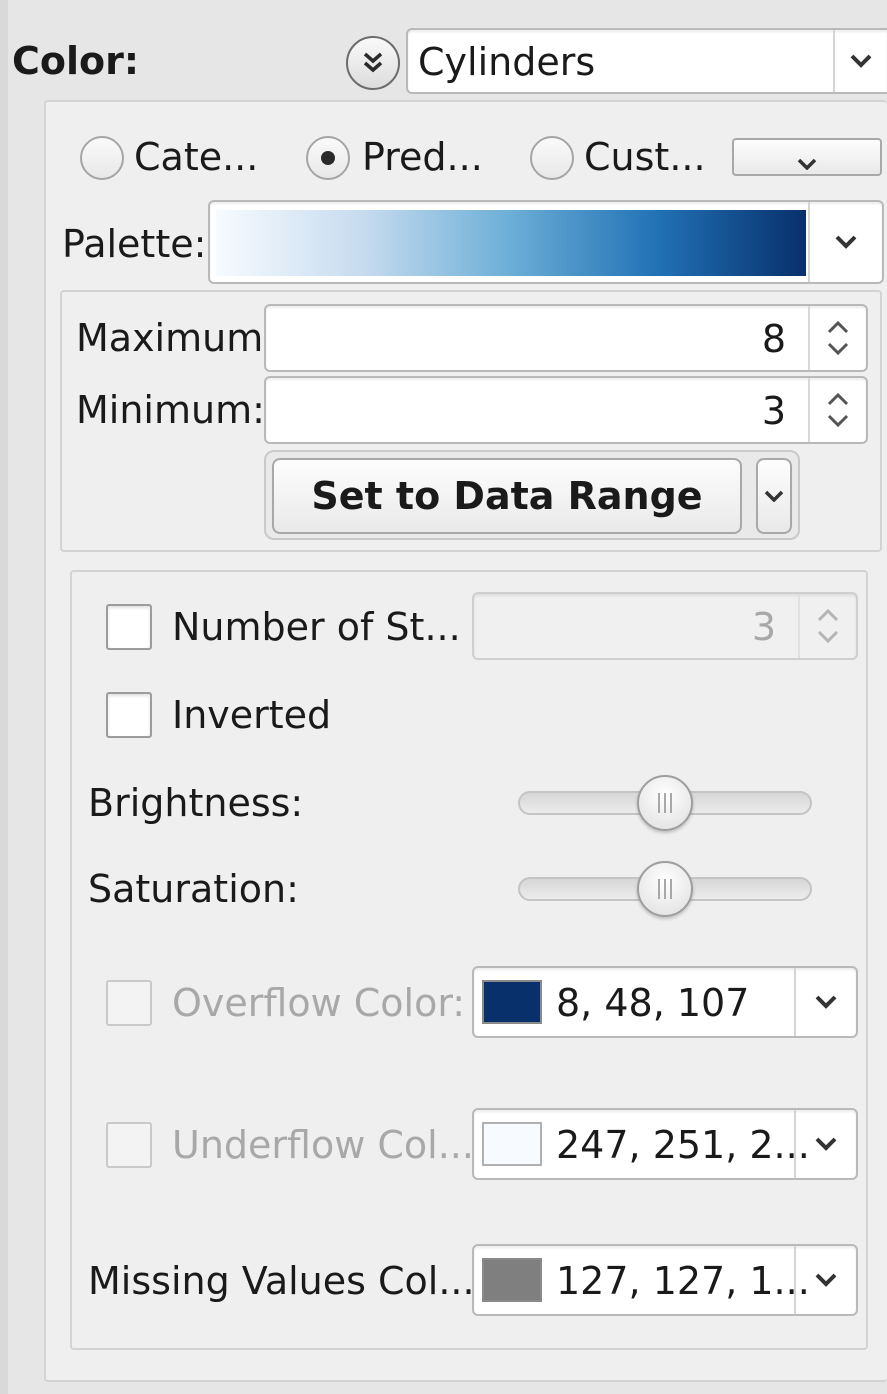  I want to click on palette-combo, so click(546, 242).